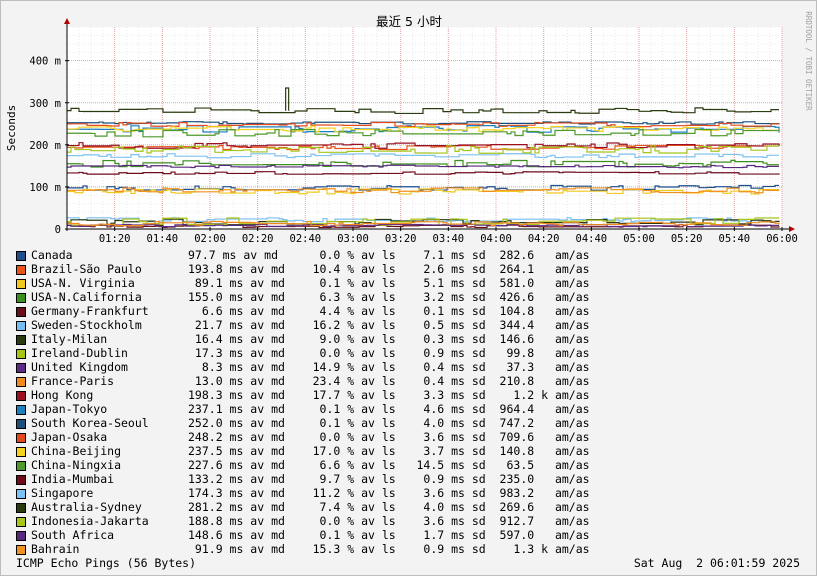 This screenshot has height=576, width=817. What do you see at coordinates (735, 239) in the screenshot?
I see `x-tick-label: 05:40` at bounding box center [735, 239].